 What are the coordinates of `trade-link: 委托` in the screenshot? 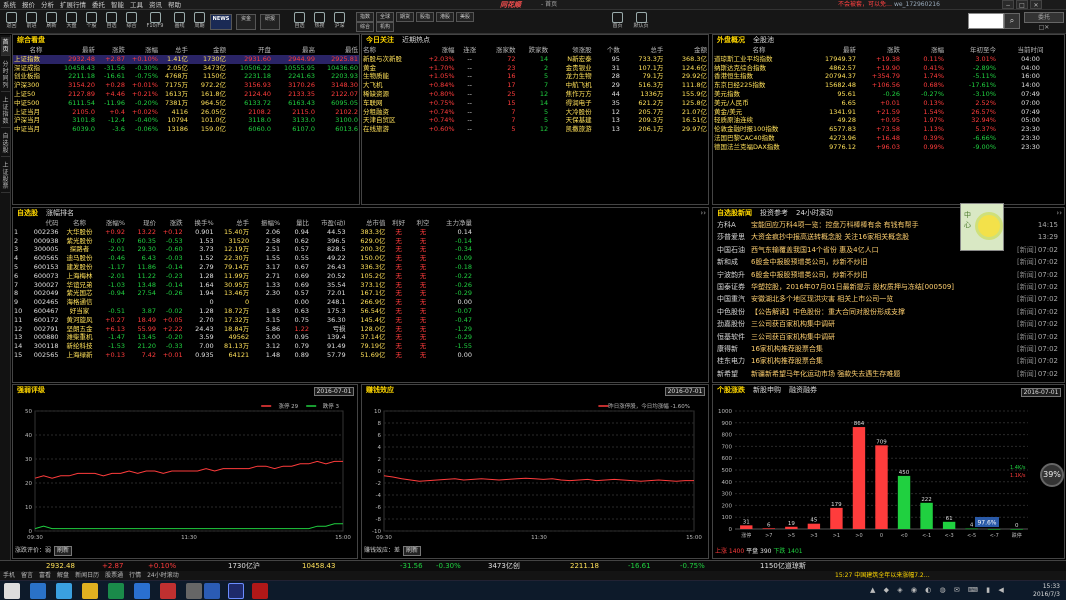 It's located at (1044, 17).